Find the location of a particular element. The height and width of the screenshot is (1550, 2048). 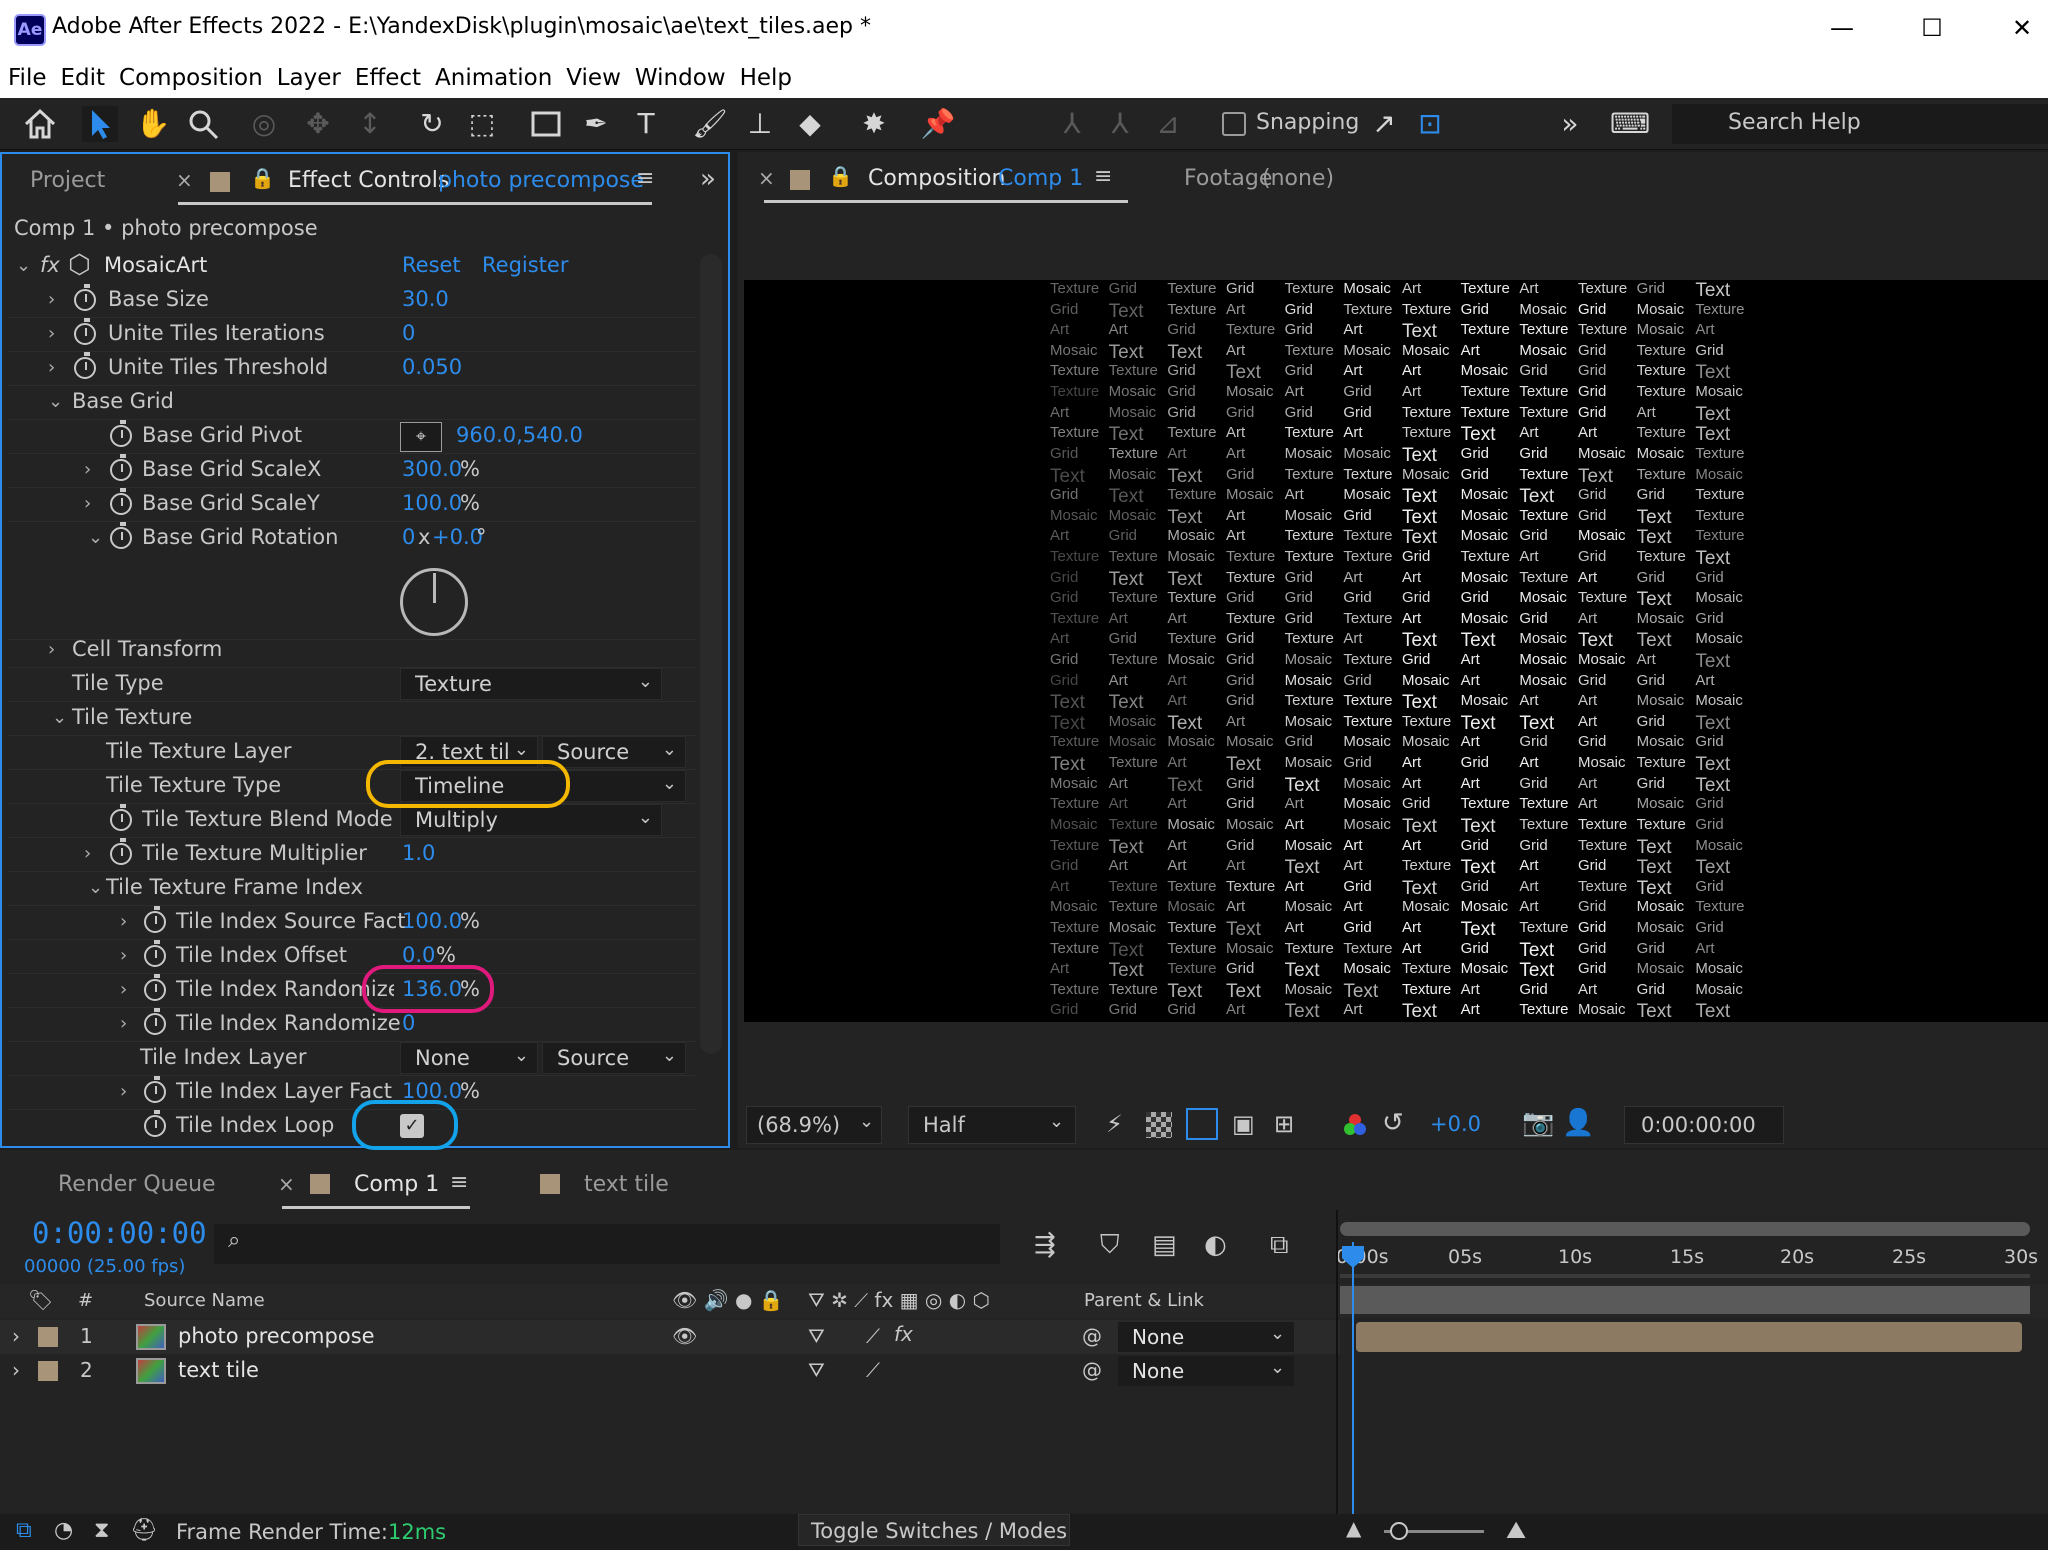

menu-effect: Effect is located at coordinates (388, 78).